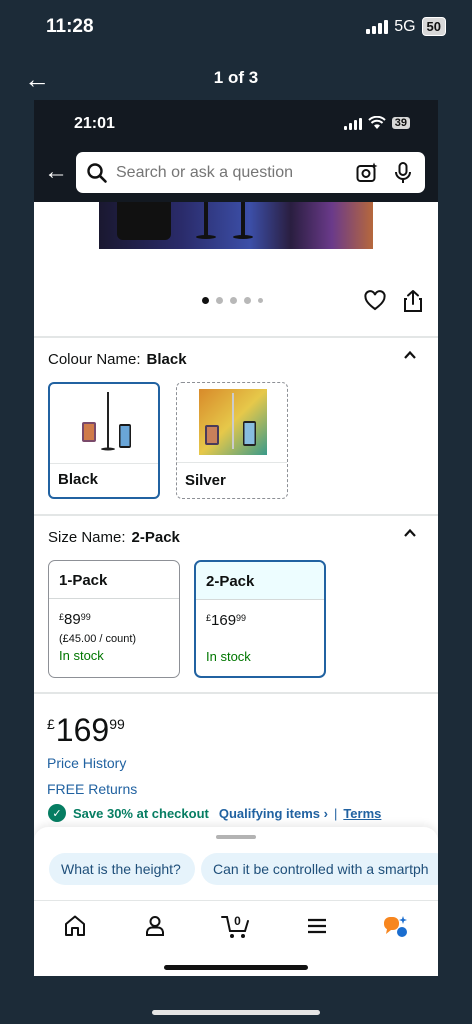 Image resolution: width=472 pixels, height=1024 pixels. What do you see at coordinates (122, 869) in the screenshot?
I see `question-chip: What is the height?` at bounding box center [122, 869].